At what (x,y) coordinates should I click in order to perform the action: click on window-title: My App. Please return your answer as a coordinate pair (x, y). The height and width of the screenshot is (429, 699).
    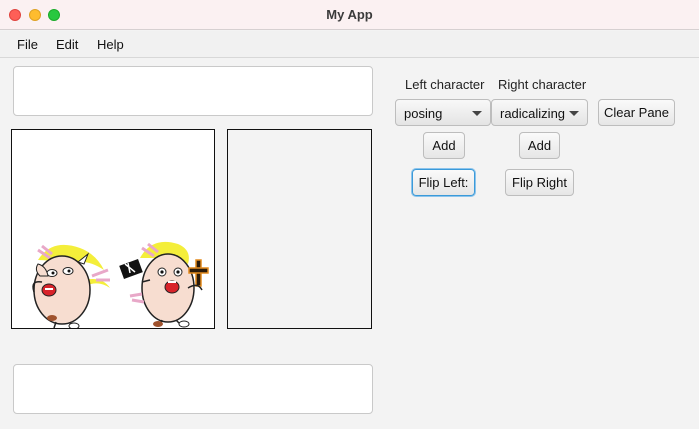
    Looking at the image, I should click on (349, 14).